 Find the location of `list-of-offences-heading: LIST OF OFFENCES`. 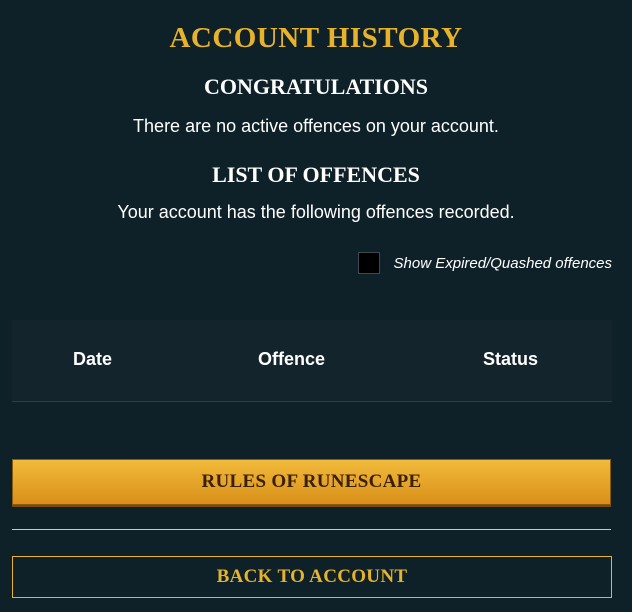

list-of-offences-heading: LIST OF OFFENCES is located at coordinates (316, 174).